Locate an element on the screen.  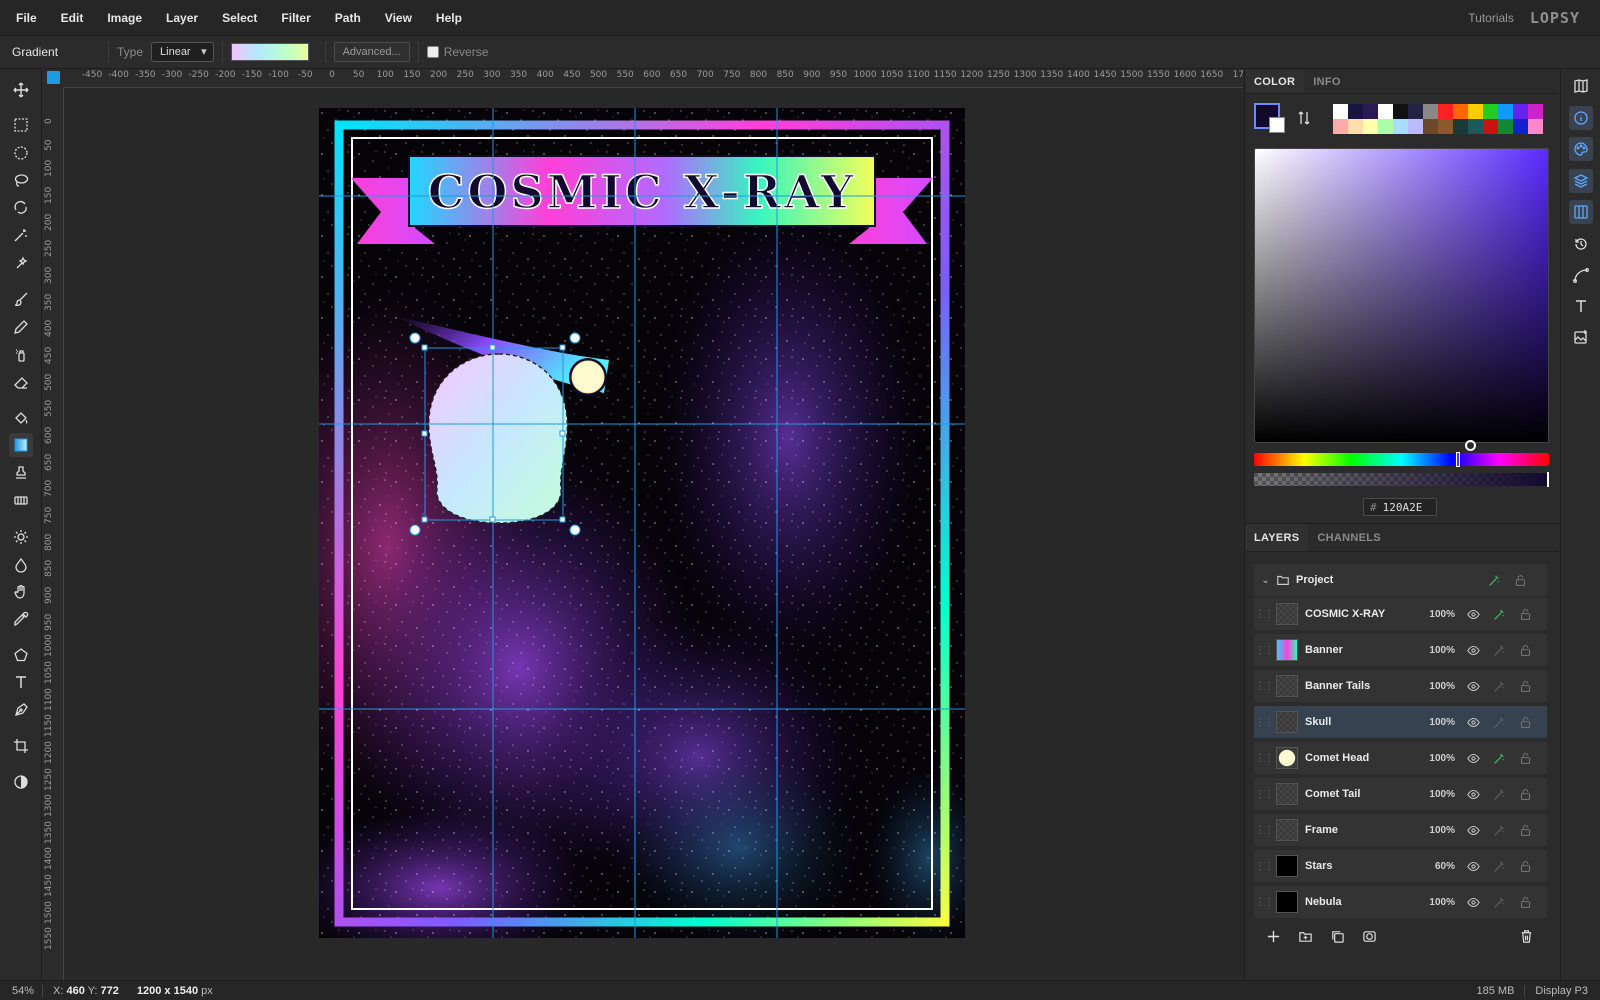
add-layer-icon is located at coordinates (1273, 936).